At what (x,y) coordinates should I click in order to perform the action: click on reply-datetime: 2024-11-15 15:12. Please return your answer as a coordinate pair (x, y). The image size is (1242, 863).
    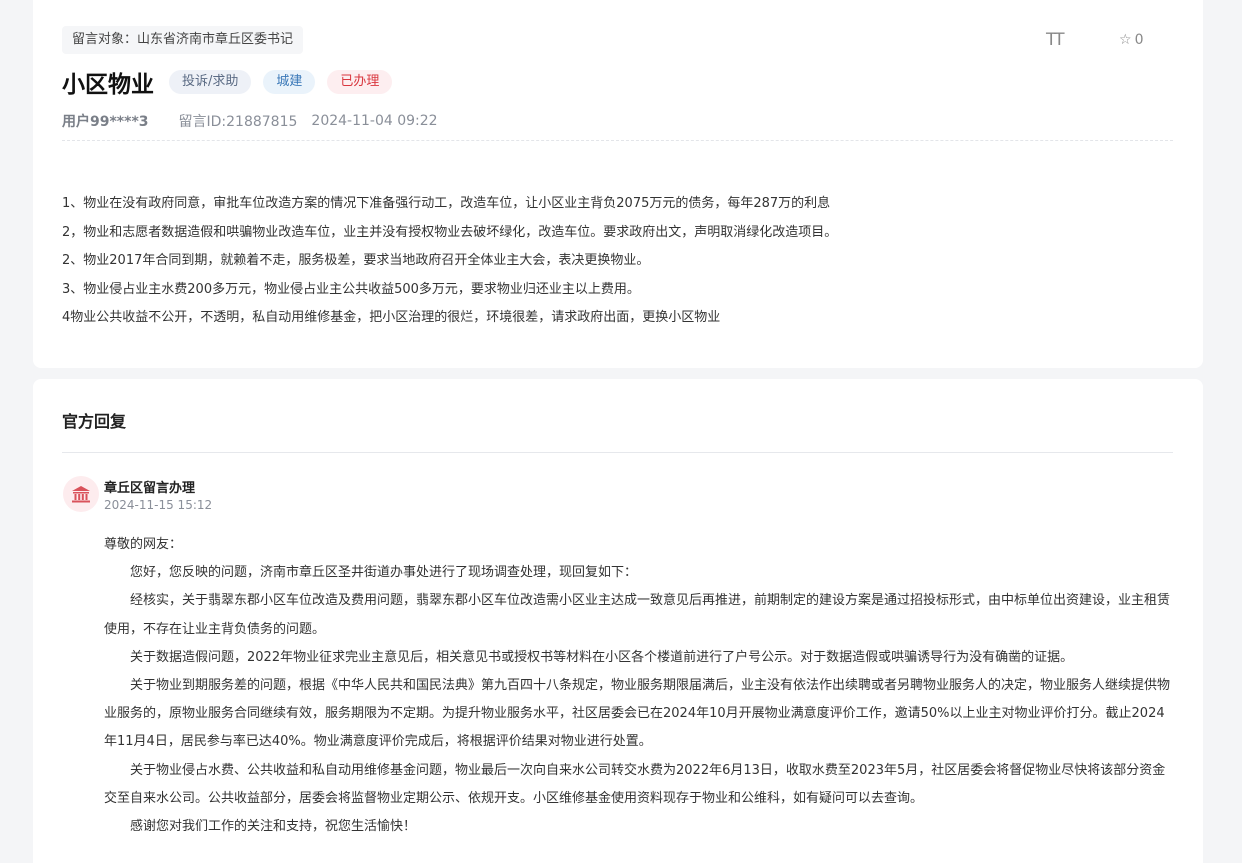
    Looking at the image, I should click on (158, 505).